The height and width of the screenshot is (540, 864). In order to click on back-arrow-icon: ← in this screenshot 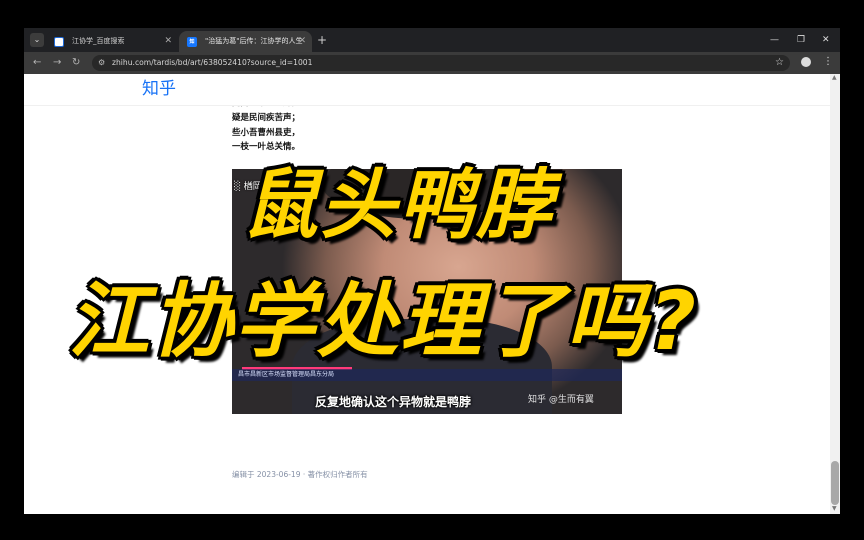, I will do `click(37, 63)`.